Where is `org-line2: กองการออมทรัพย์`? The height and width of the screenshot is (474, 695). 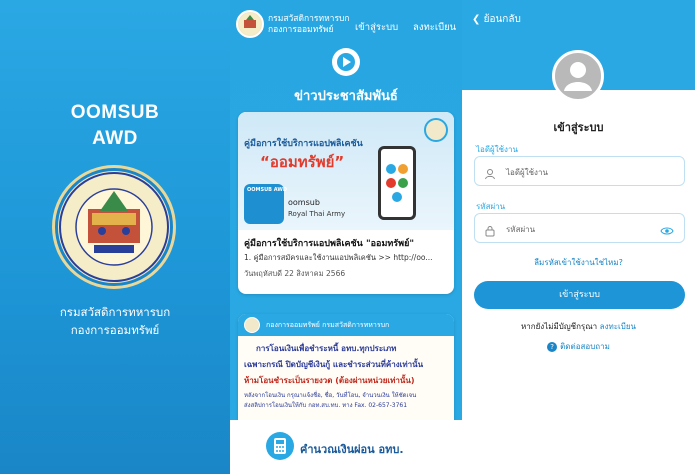
org-line2: กองการออมทรัพย์ is located at coordinates (115, 330).